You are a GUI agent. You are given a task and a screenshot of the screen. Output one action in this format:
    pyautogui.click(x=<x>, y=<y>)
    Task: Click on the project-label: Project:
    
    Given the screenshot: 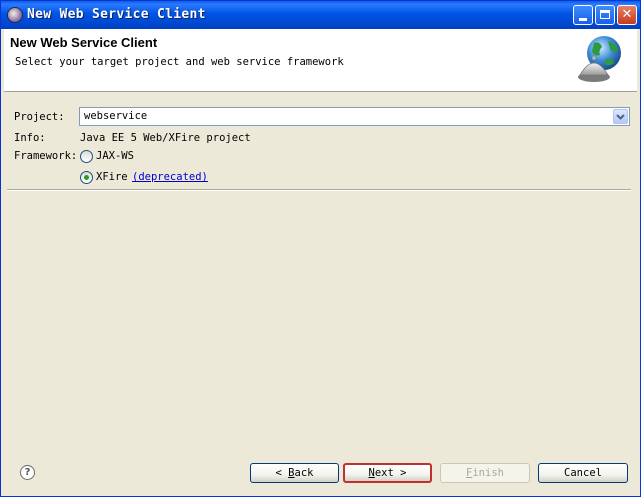 What is the action you would take?
    pyautogui.click(x=39, y=117)
    